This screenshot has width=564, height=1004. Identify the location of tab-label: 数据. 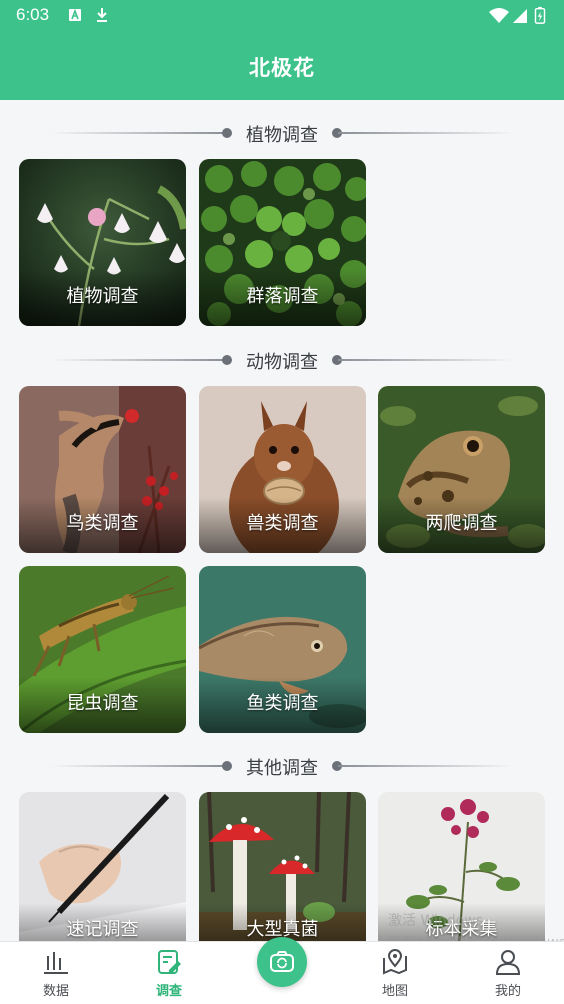
(55, 991).